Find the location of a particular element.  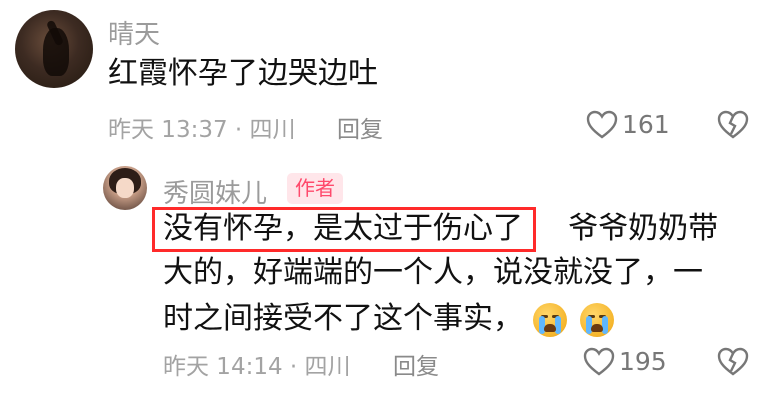

comment-text-line3: 时之间接受不了这个事实， is located at coordinates (390, 319).